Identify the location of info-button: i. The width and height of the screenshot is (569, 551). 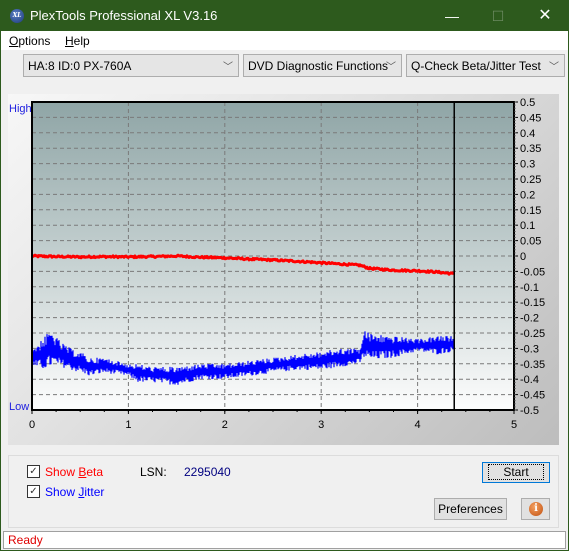
(535, 509).